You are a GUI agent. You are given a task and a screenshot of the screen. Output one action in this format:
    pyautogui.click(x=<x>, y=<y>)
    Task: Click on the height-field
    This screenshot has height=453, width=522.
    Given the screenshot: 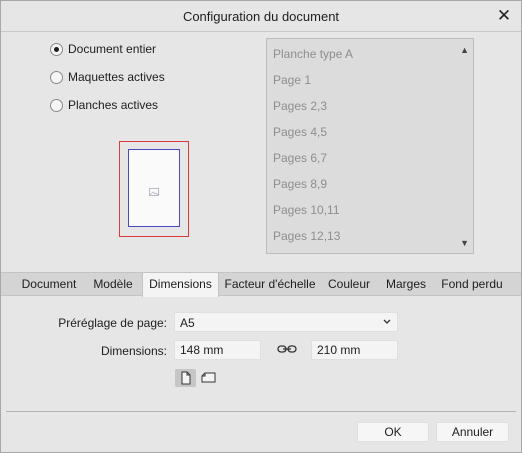 What is the action you would take?
    pyautogui.click(x=354, y=350)
    